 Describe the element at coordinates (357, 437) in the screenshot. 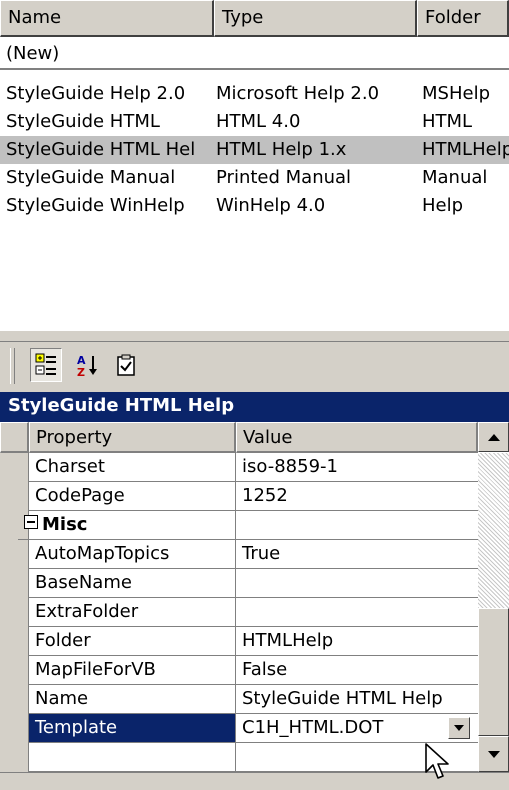

I see `grid-header-value: Value` at that location.